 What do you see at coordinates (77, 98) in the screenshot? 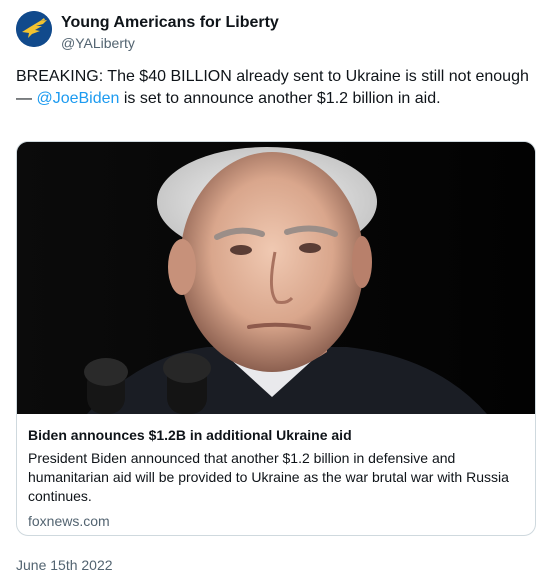
I see `mention-link: @JoeBiden` at bounding box center [77, 98].